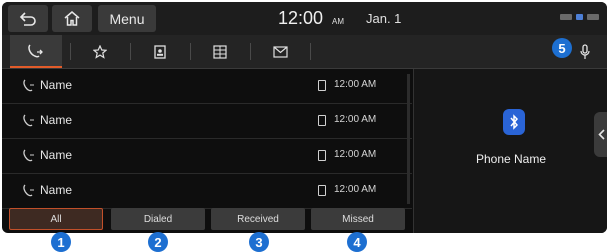 Image resolution: width=609 pixels, height=252 pixels. I want to click on tab-messages, so click(280, 51).